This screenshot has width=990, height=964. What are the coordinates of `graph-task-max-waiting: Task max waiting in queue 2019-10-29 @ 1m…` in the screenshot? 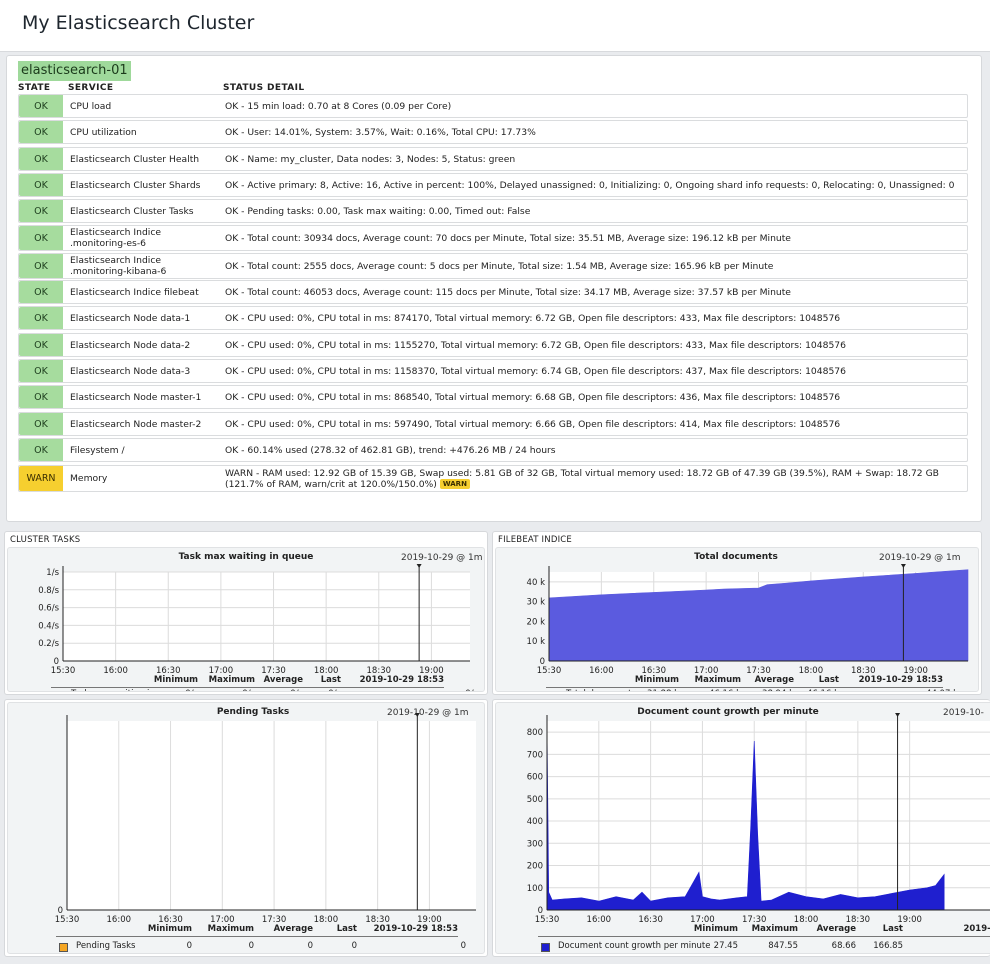 It's located at (246, 619).